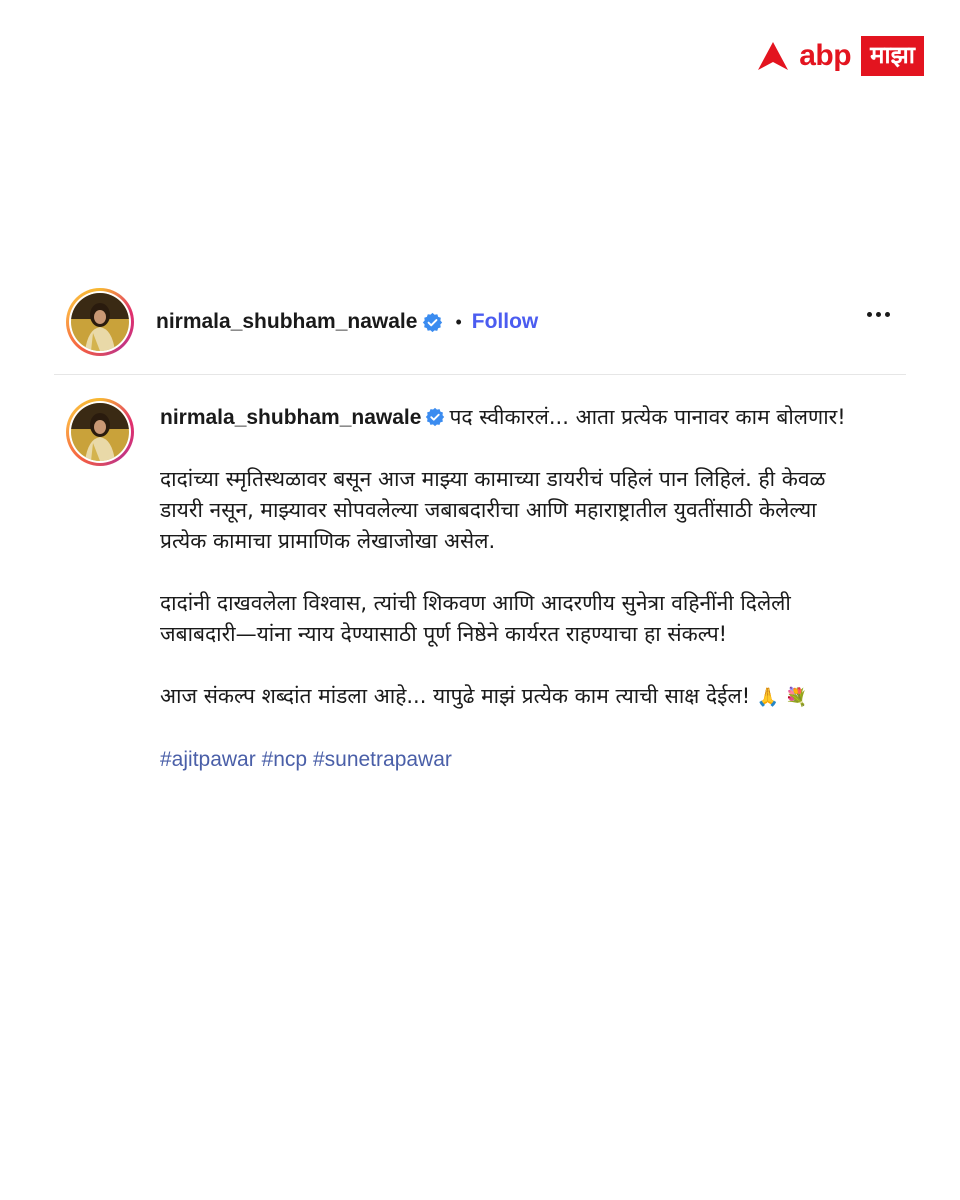 The image size is (960, 1200). What do you see at coordinates (782, 697) in the screenshot?
I see `pray-bouquet-emoji-icon: 🙏 💐` at bounding box center [782, 697].